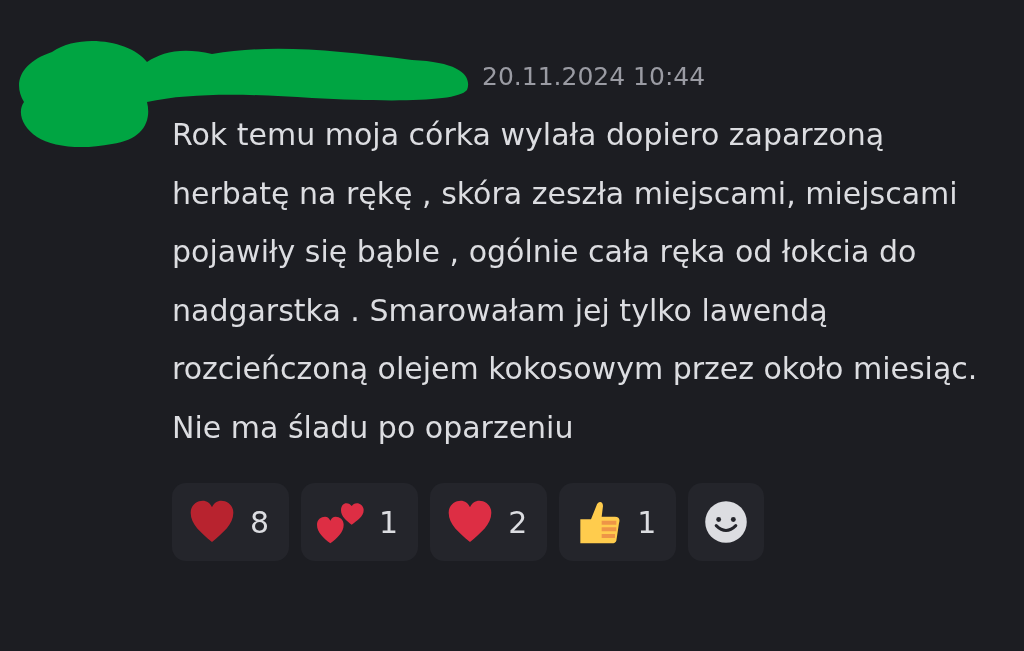  I want to click on add-reaction-button, so click(726, 522).